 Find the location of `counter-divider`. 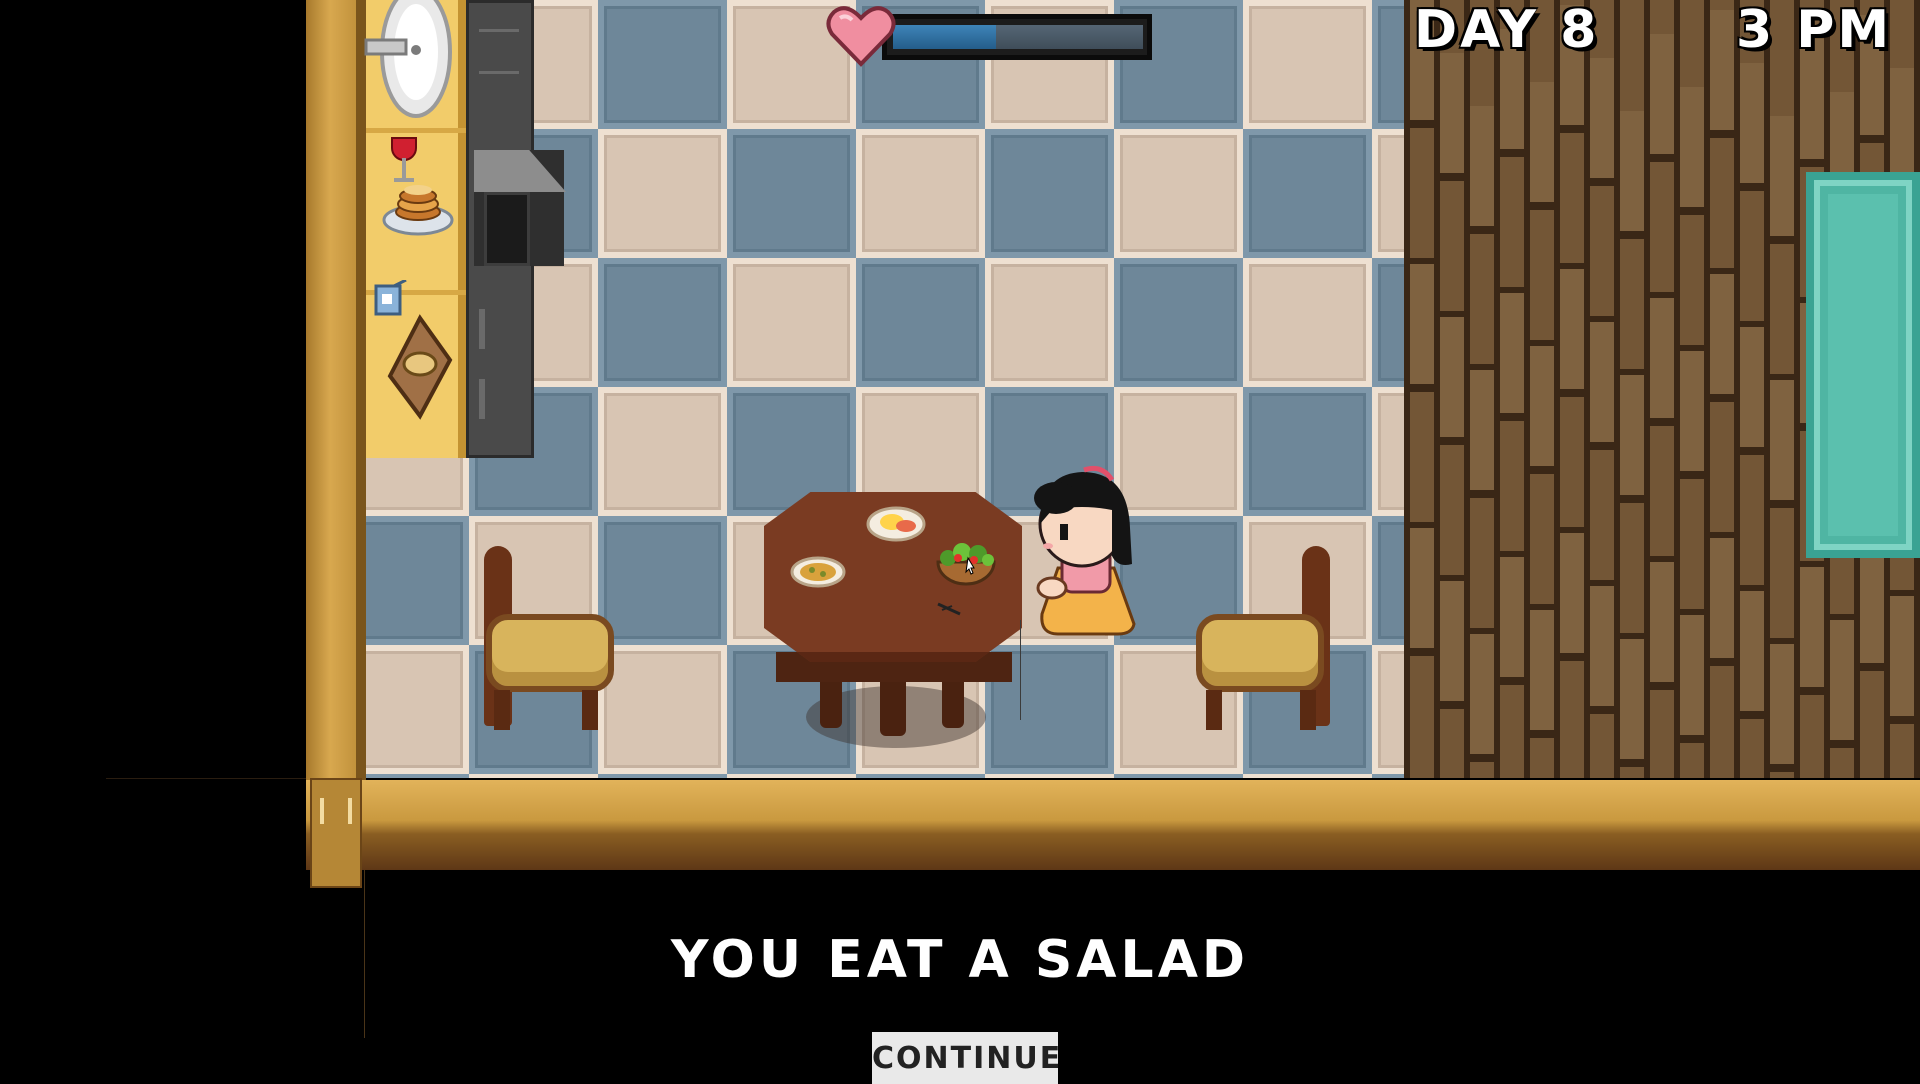

counter-divider is located at coordinates (416, 130).